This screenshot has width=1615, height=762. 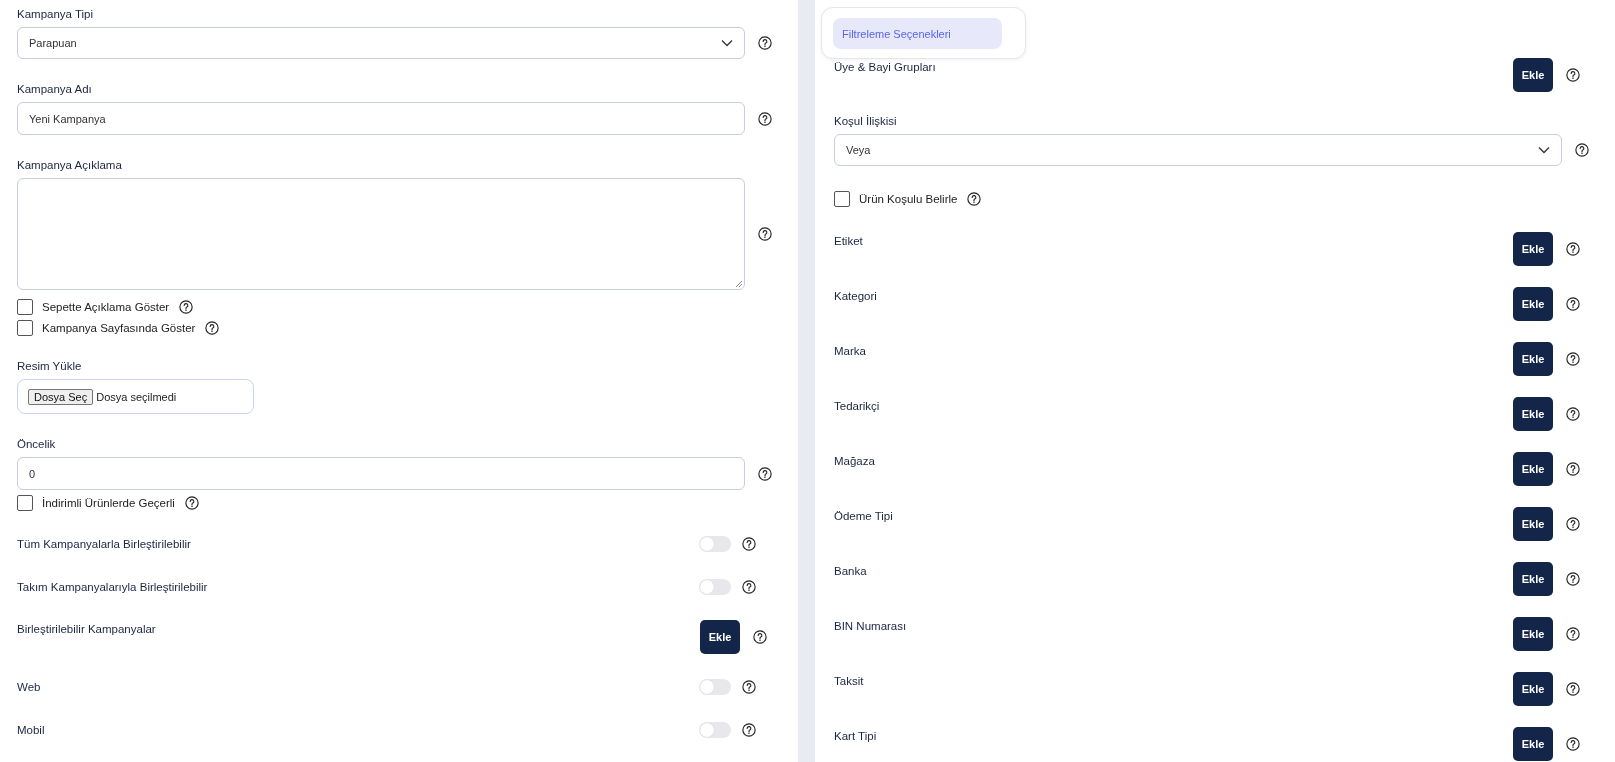 What do you see at coordinates (29, 687) in the screenshot?
I see `toggle-label: Web` at bounding box center [29, 687].